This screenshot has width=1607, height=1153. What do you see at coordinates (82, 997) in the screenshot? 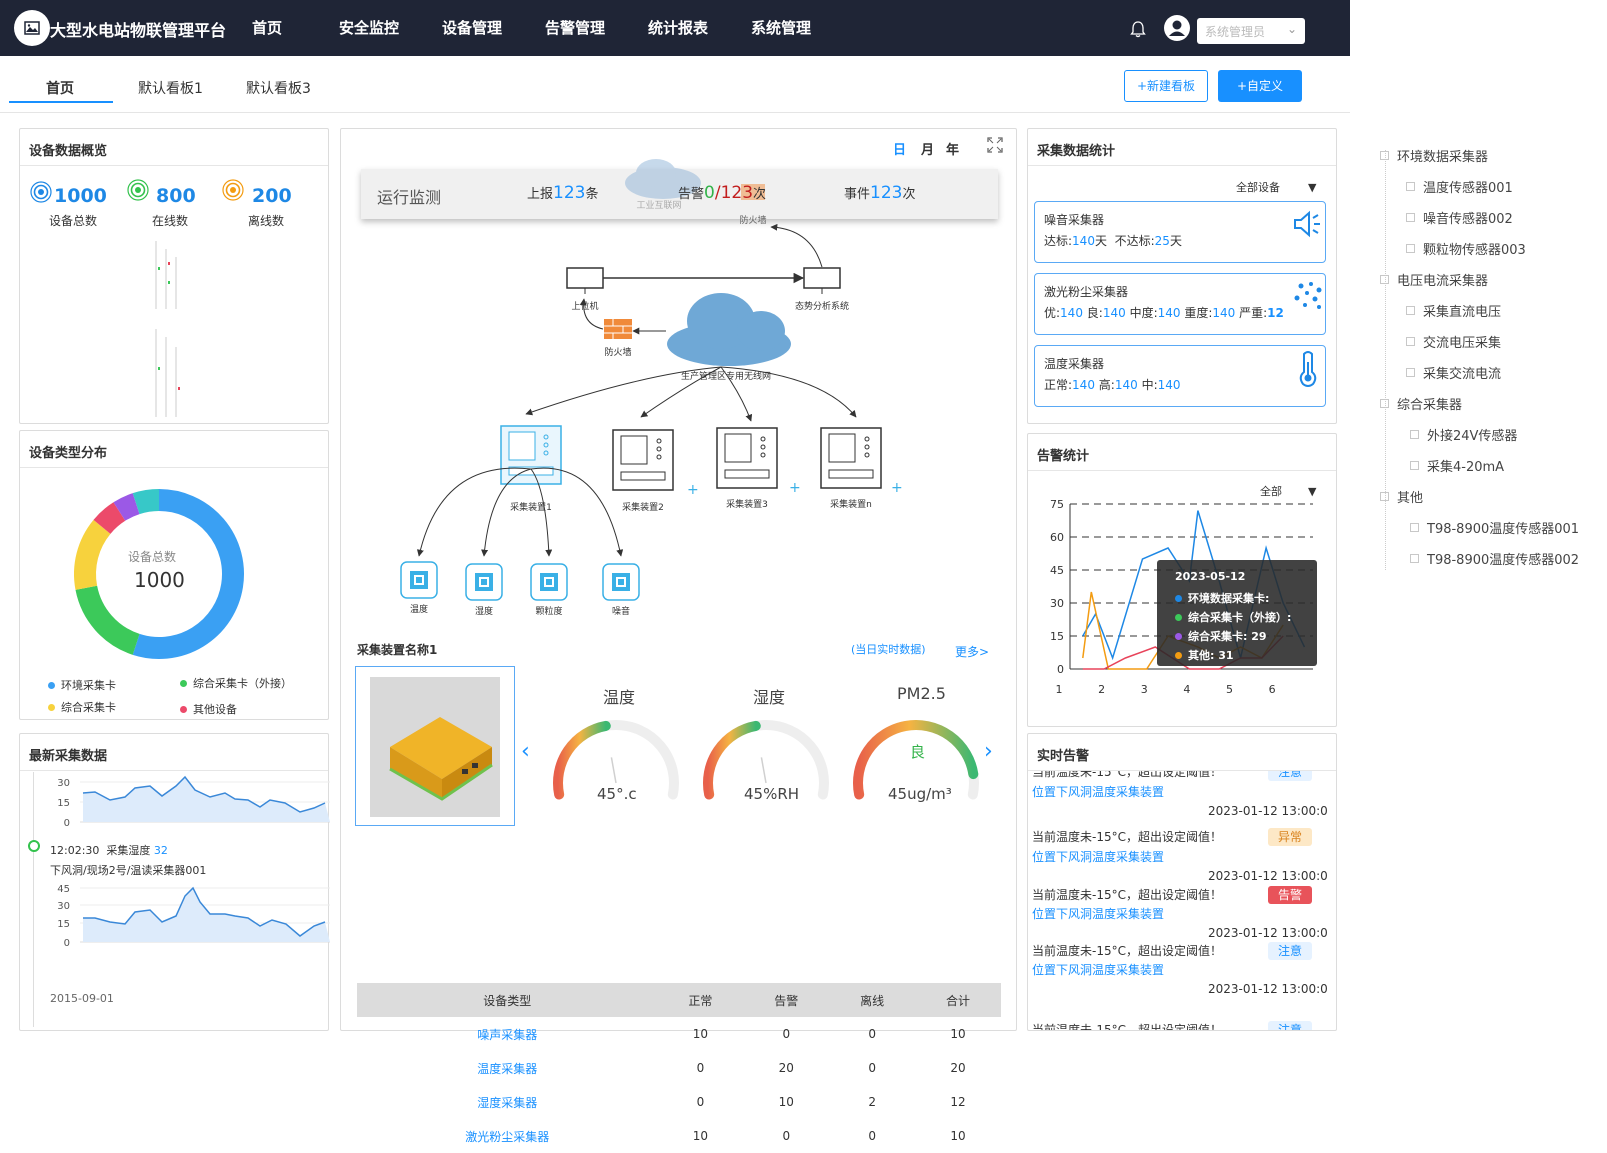
I see `bottom-date: 2015-09-01` at bounding box center [82, 997].